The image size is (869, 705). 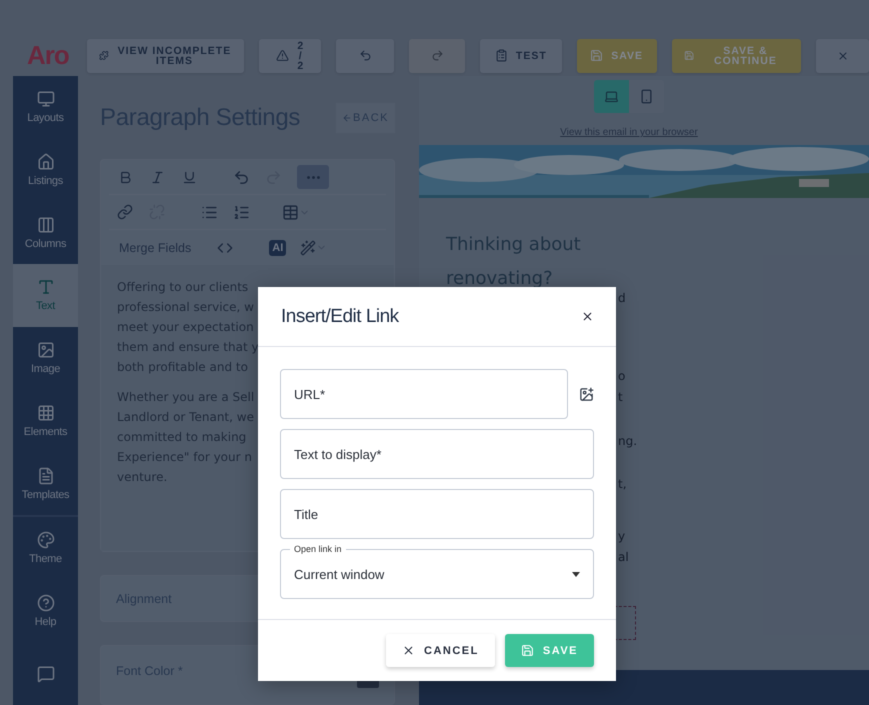 What do you see at coordinates (45, 287) in the screenshot?
I see `text-icon` at bounding box center [45, 287].